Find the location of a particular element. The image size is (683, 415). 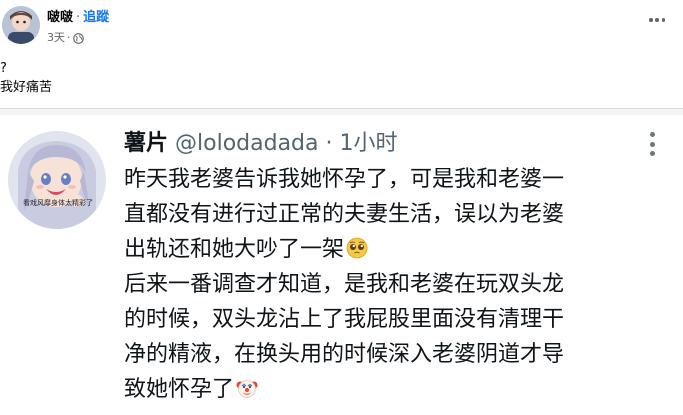

body-line: 致她怀孕了 is located at coordinates (179, 389).